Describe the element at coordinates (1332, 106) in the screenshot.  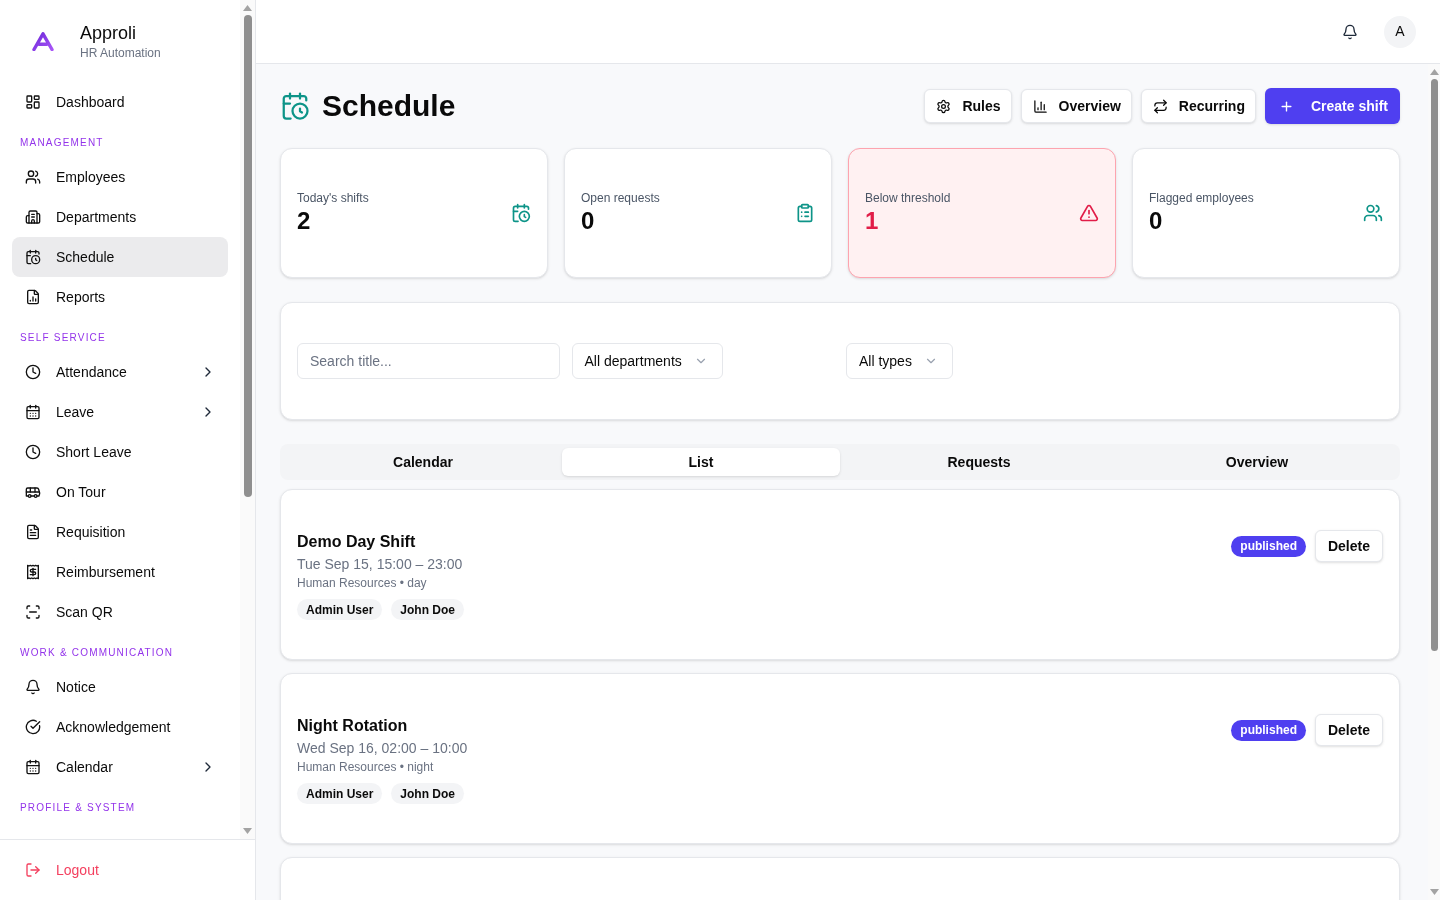
I see `create-shift-button: Create shift` at that location.